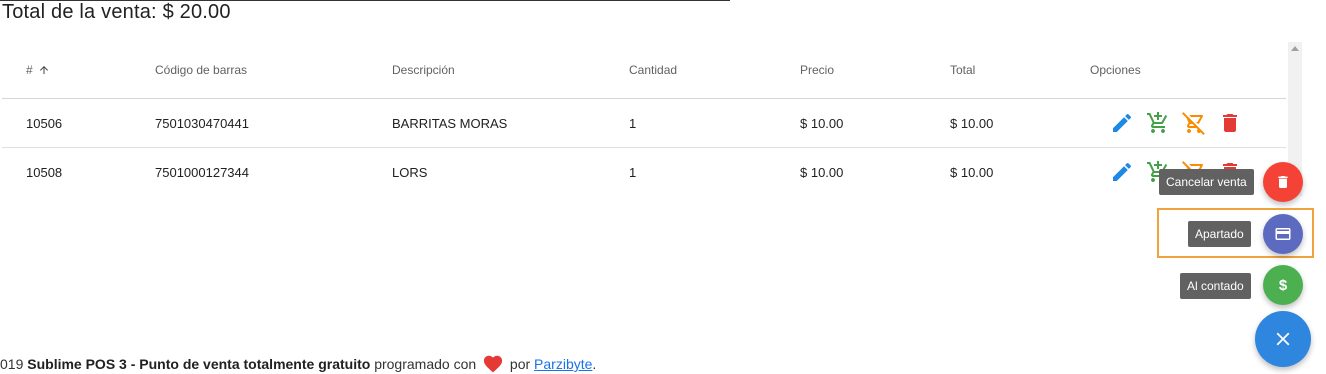 The image size is (1326, 374). What do you see at coordinates (425, 364) in the screenshot?
I see `footer-programmed-text: programado con` at bounding box center [425, 364].